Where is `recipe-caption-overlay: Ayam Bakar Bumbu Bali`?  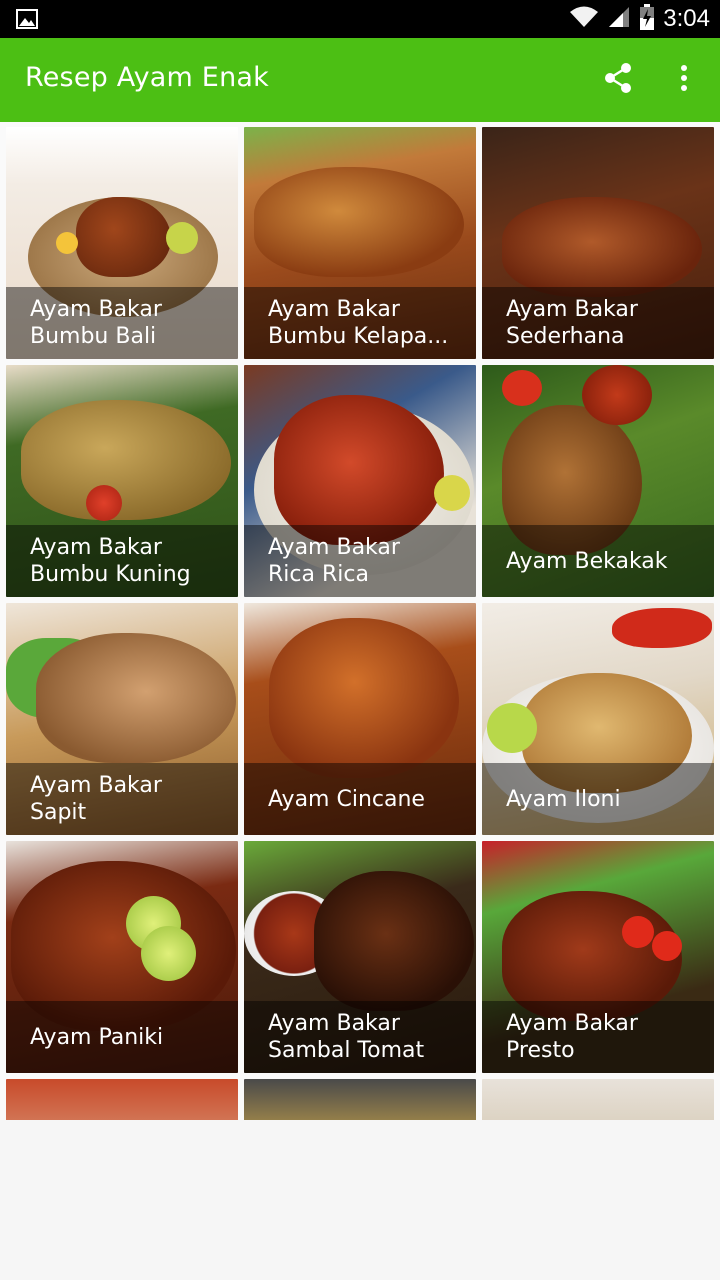
recipe-caption-overlay: Ayam Bakar Bumbu Bali is located at coordinates (122, 323).